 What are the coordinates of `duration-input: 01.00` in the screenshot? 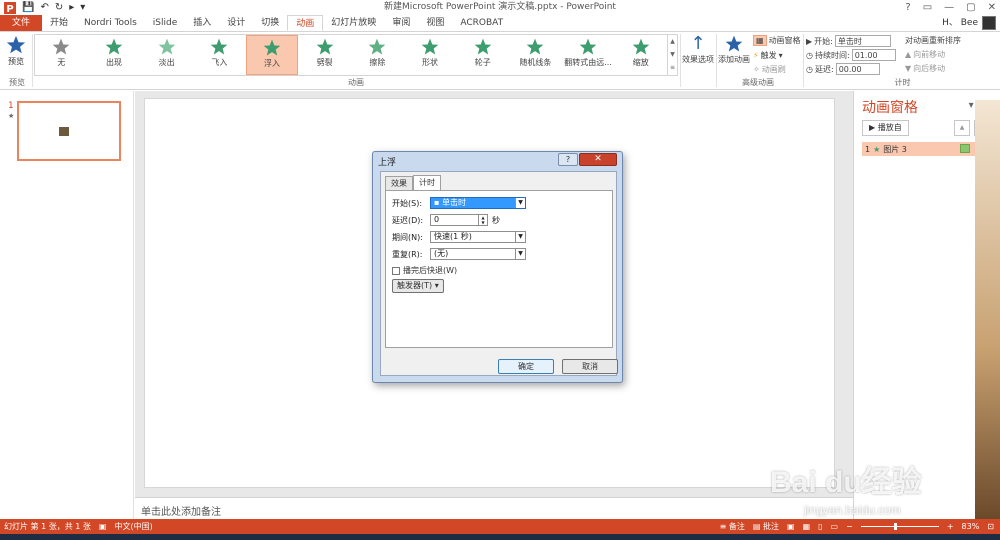 It's located at (873, 55).